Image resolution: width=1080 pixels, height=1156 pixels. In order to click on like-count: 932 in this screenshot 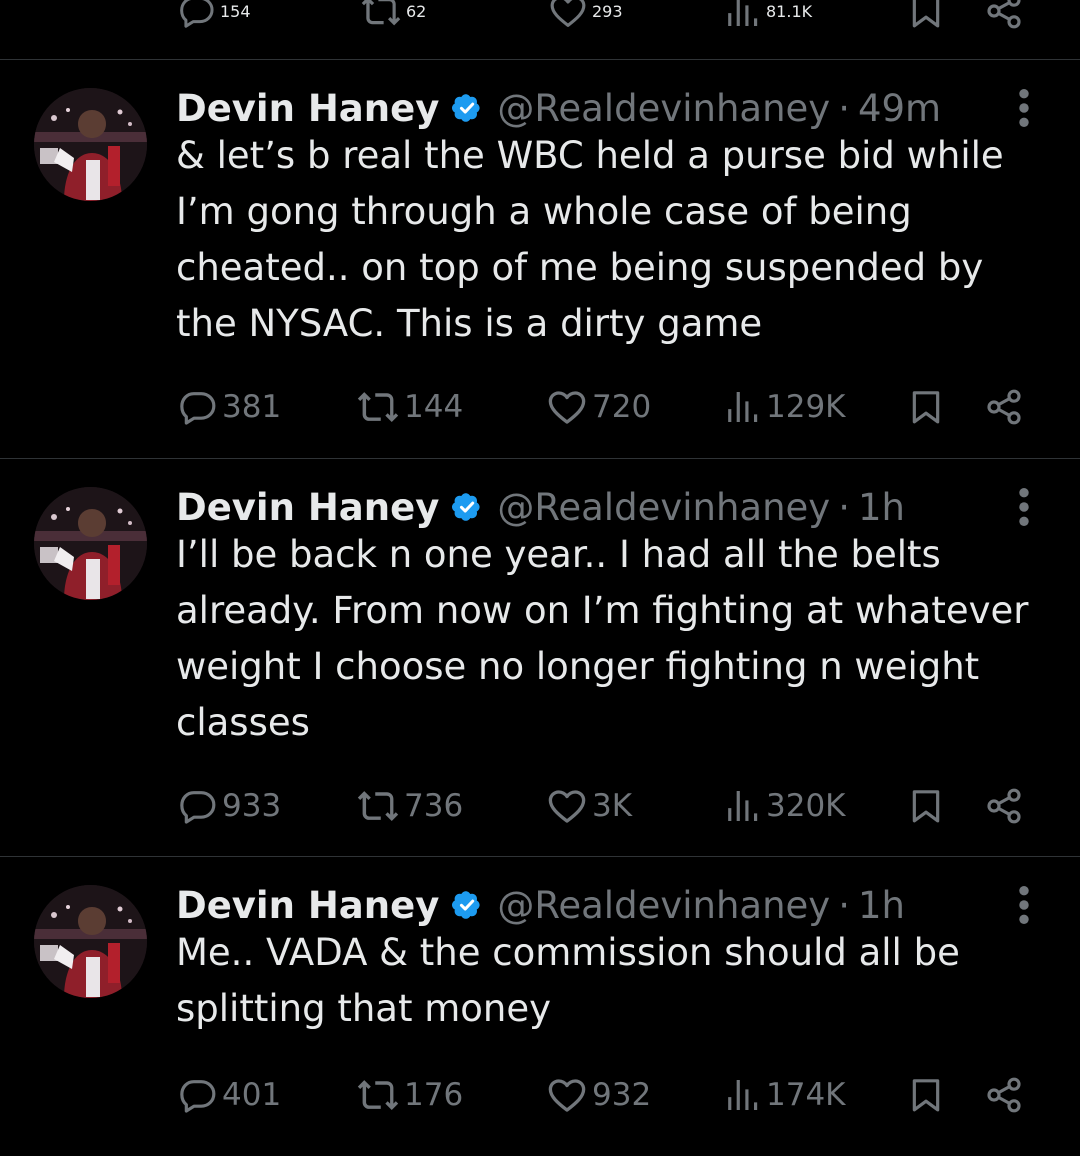, I will do `click(622, 1095)`.